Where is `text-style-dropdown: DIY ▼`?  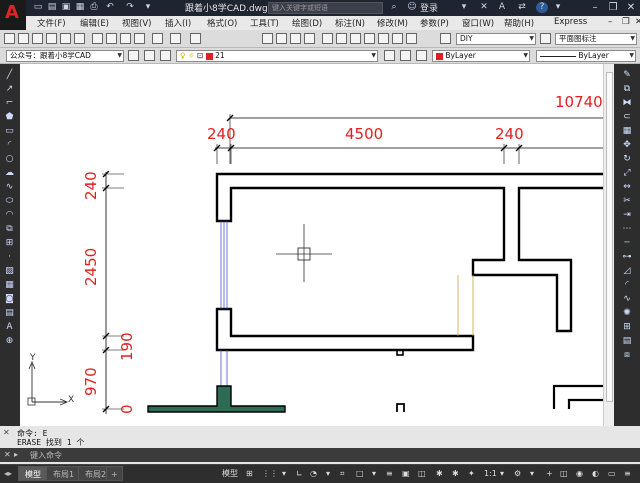
text-style-dropdown: DIY ▼ is located at coordinates (496, 39).